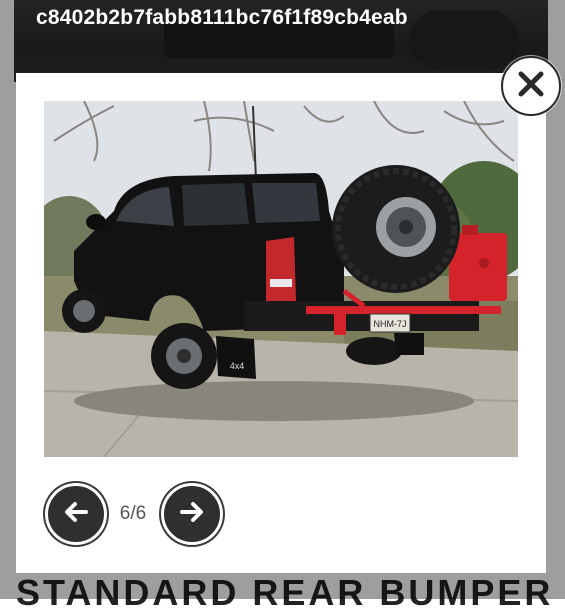 This screenshot has width=565, height=614. Describe the element at coordinates (222, 17) in the screenshot. I see `lightbox-title: c8402b2b7fabb8111bc76f1f89cb4eab` at that location.